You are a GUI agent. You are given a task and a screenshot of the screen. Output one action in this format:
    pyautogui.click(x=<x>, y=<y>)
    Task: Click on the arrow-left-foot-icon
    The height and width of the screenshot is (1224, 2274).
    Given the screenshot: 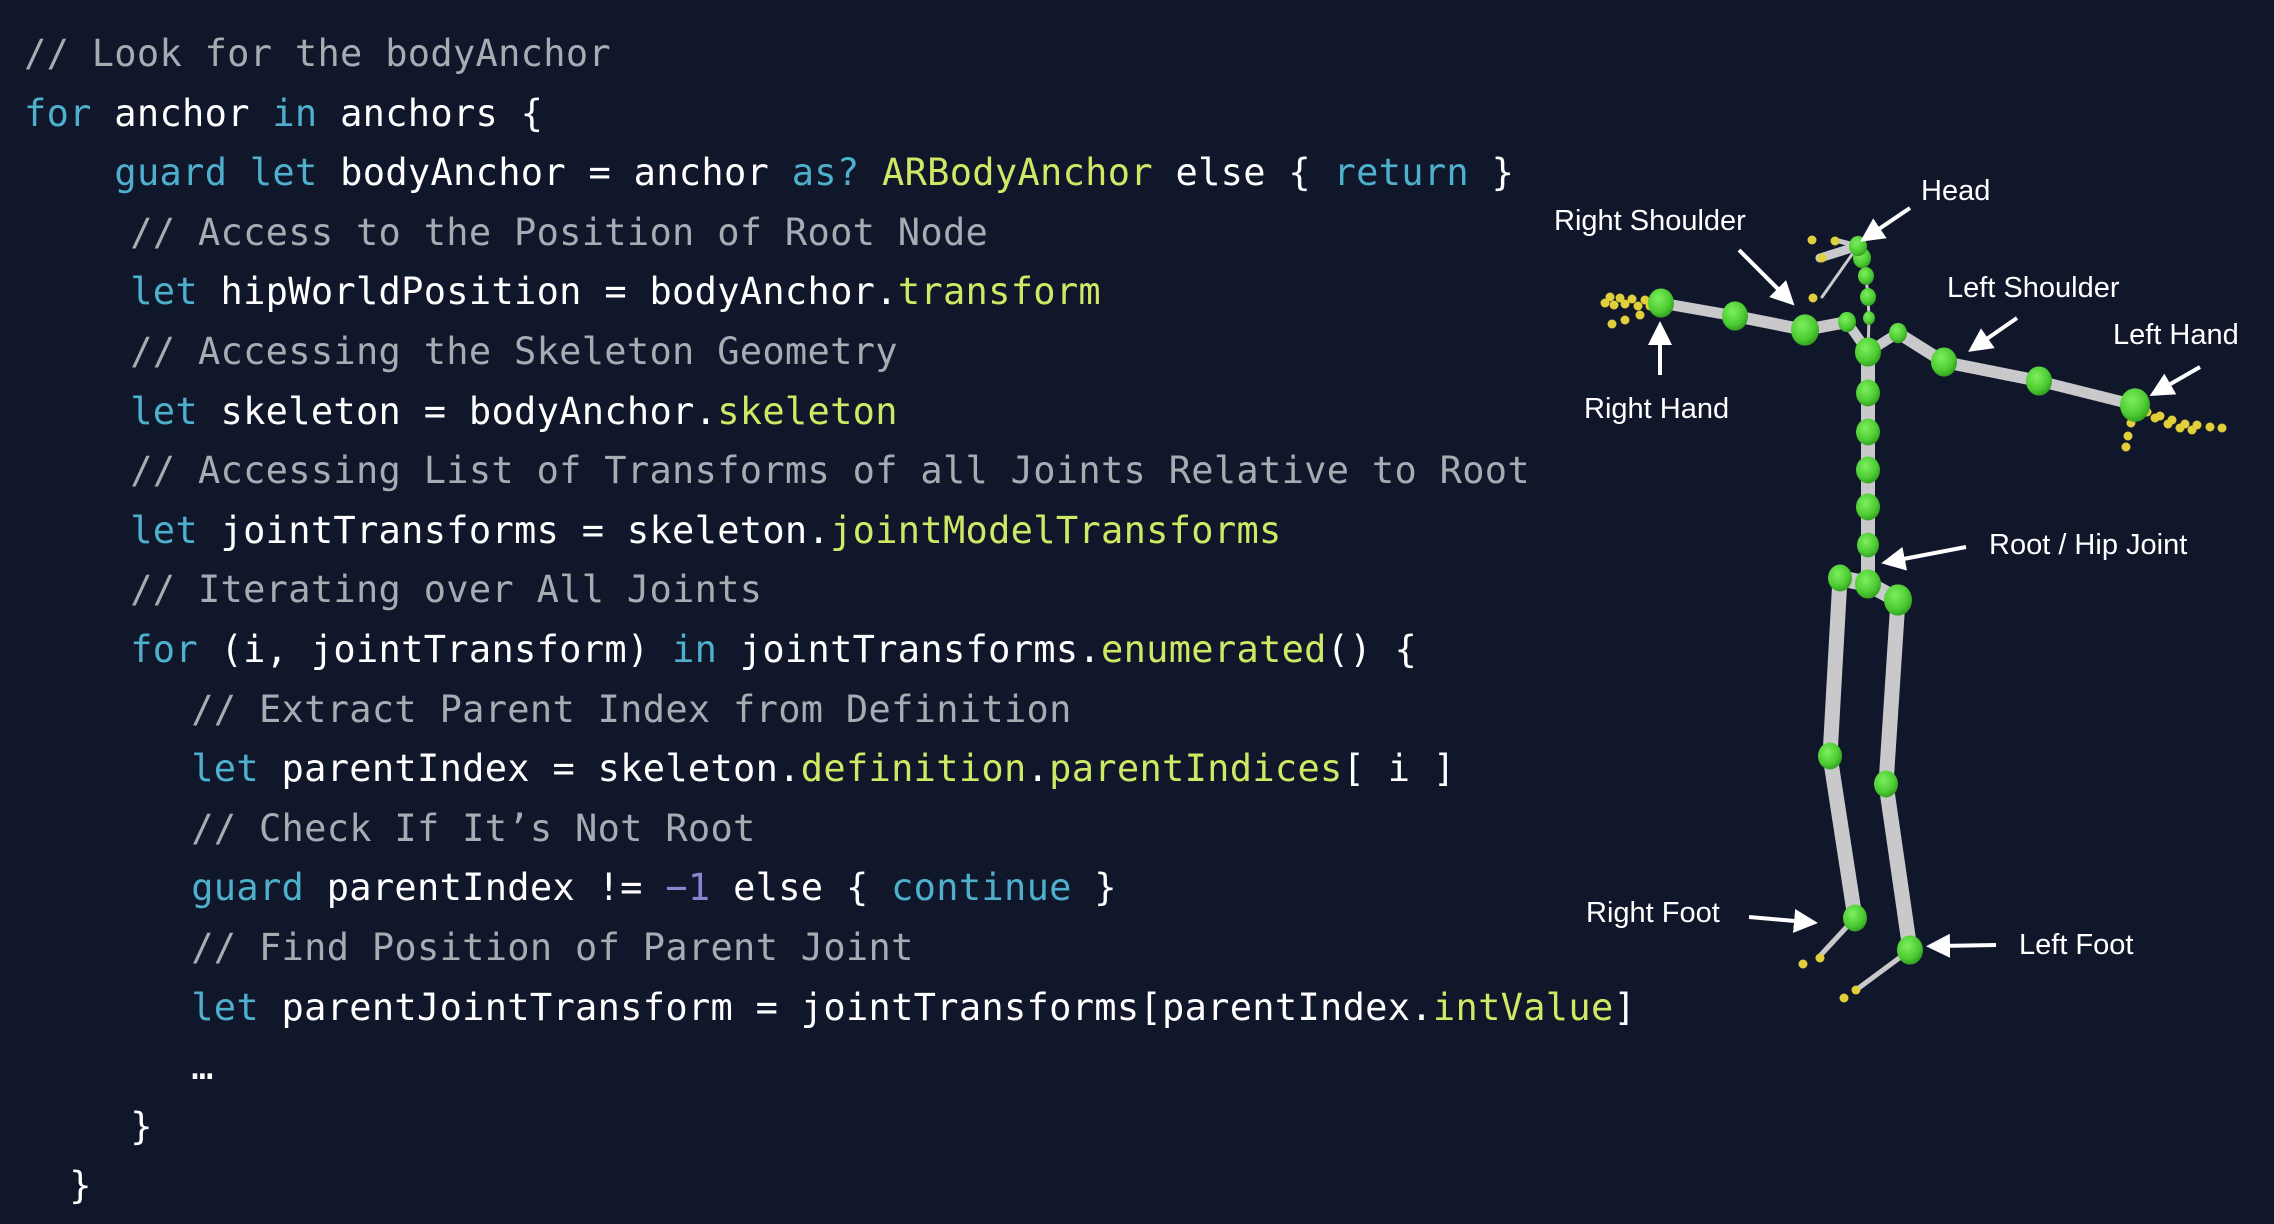 What is the action you would take?
    pyautogui.click(x=1961, y=945)
    